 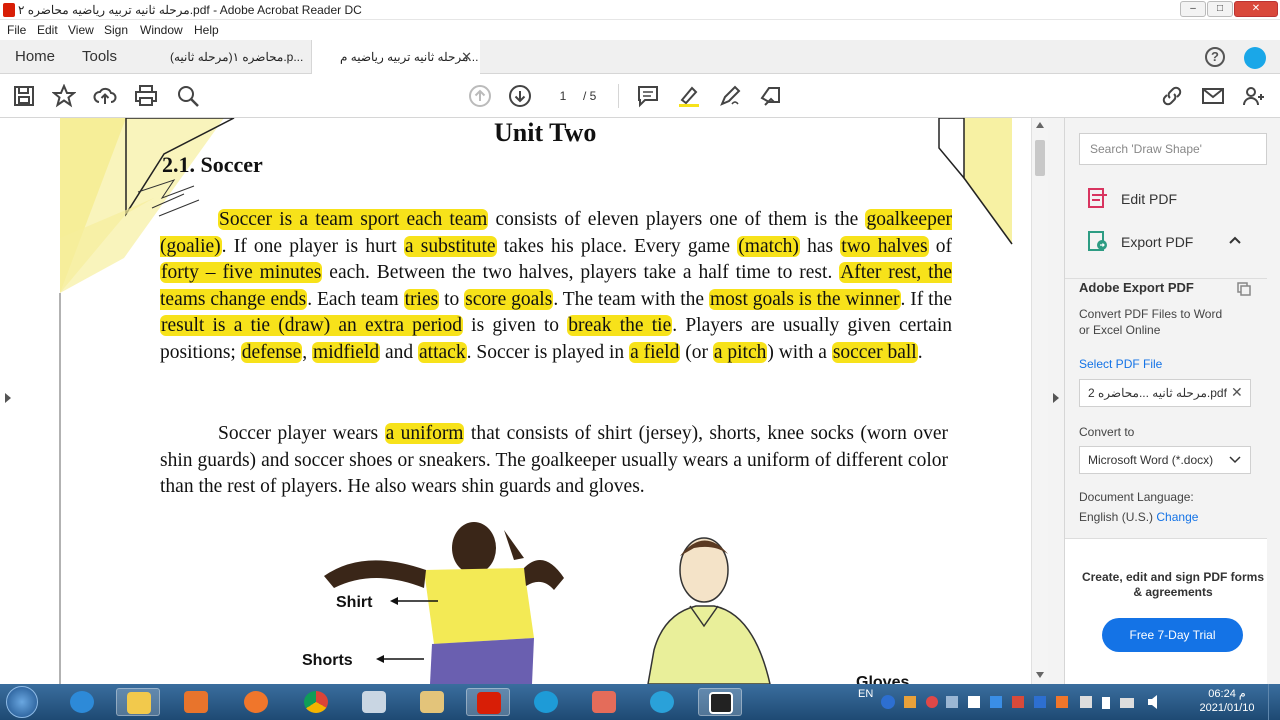 I want to click on gloves-label: Gloves, so click(x=883, y=679).